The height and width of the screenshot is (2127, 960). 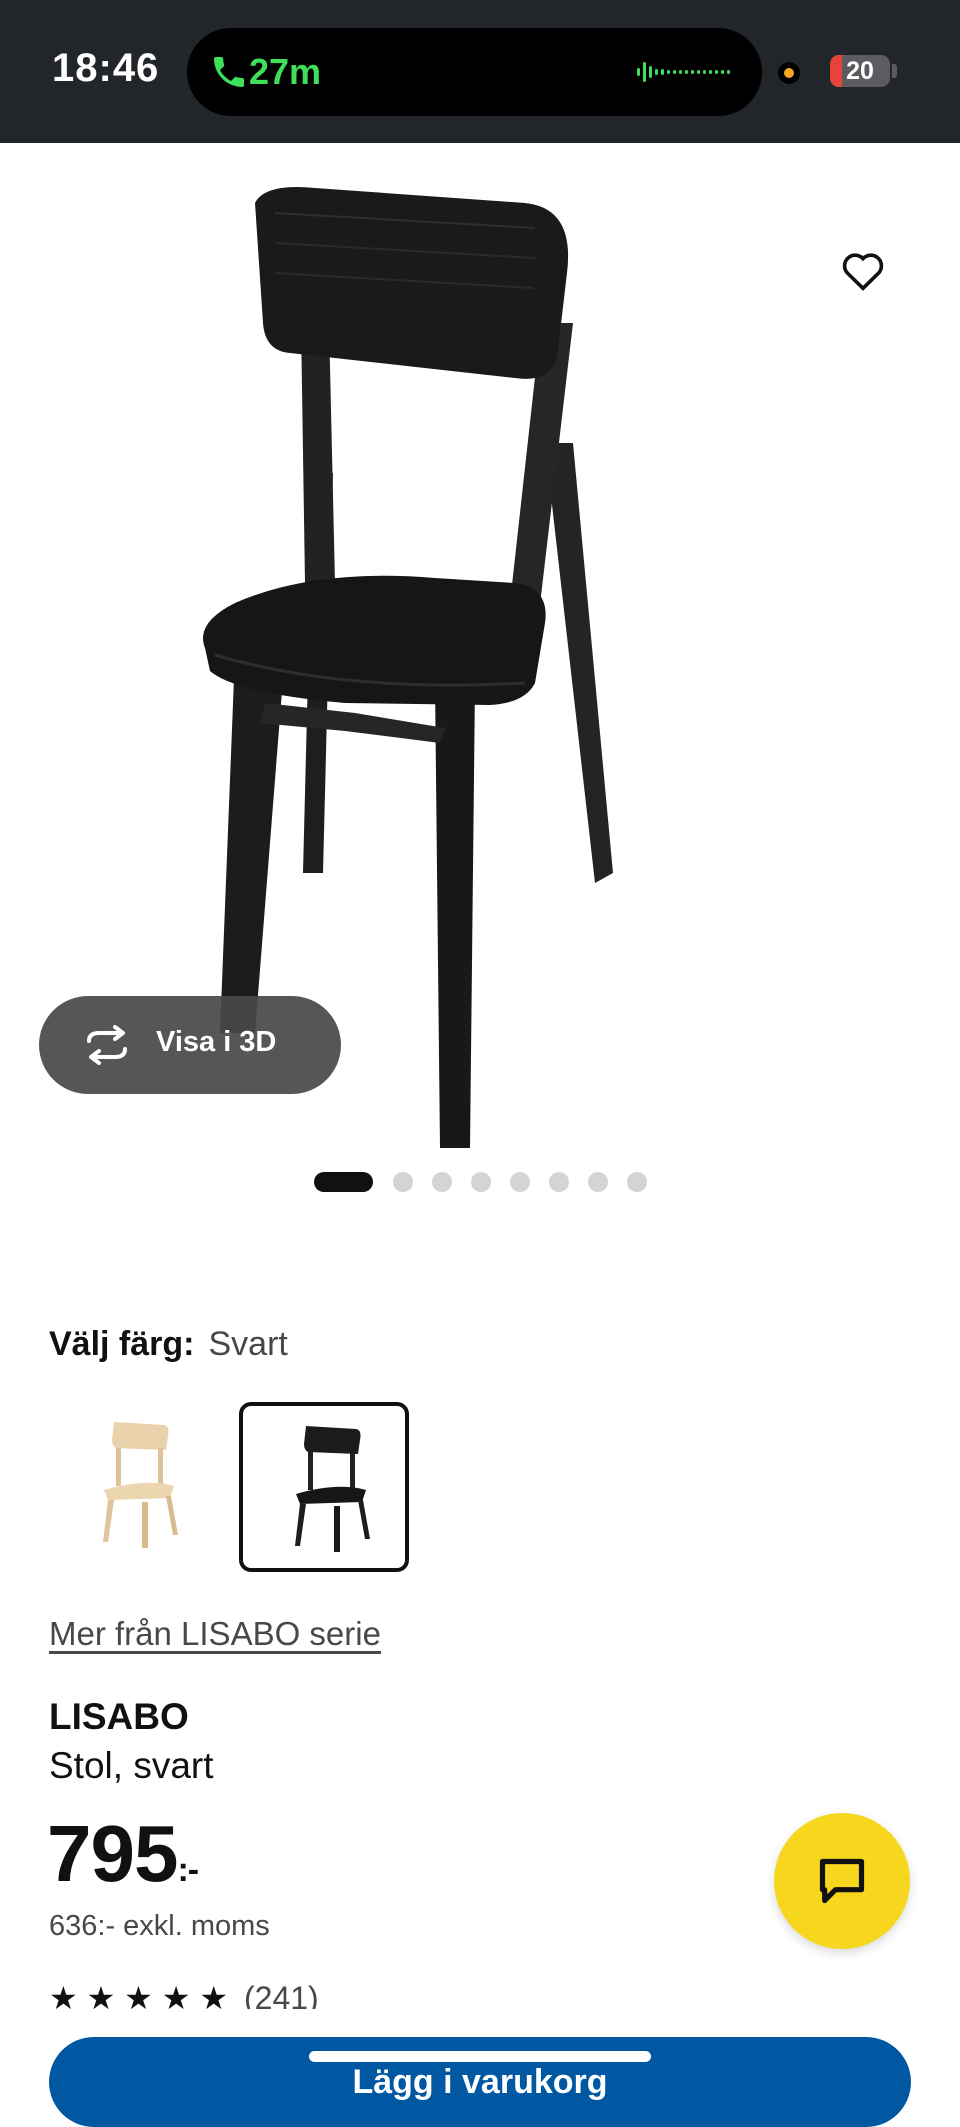 I want to click on status-time: 18:46, so click(x=106, y=68).